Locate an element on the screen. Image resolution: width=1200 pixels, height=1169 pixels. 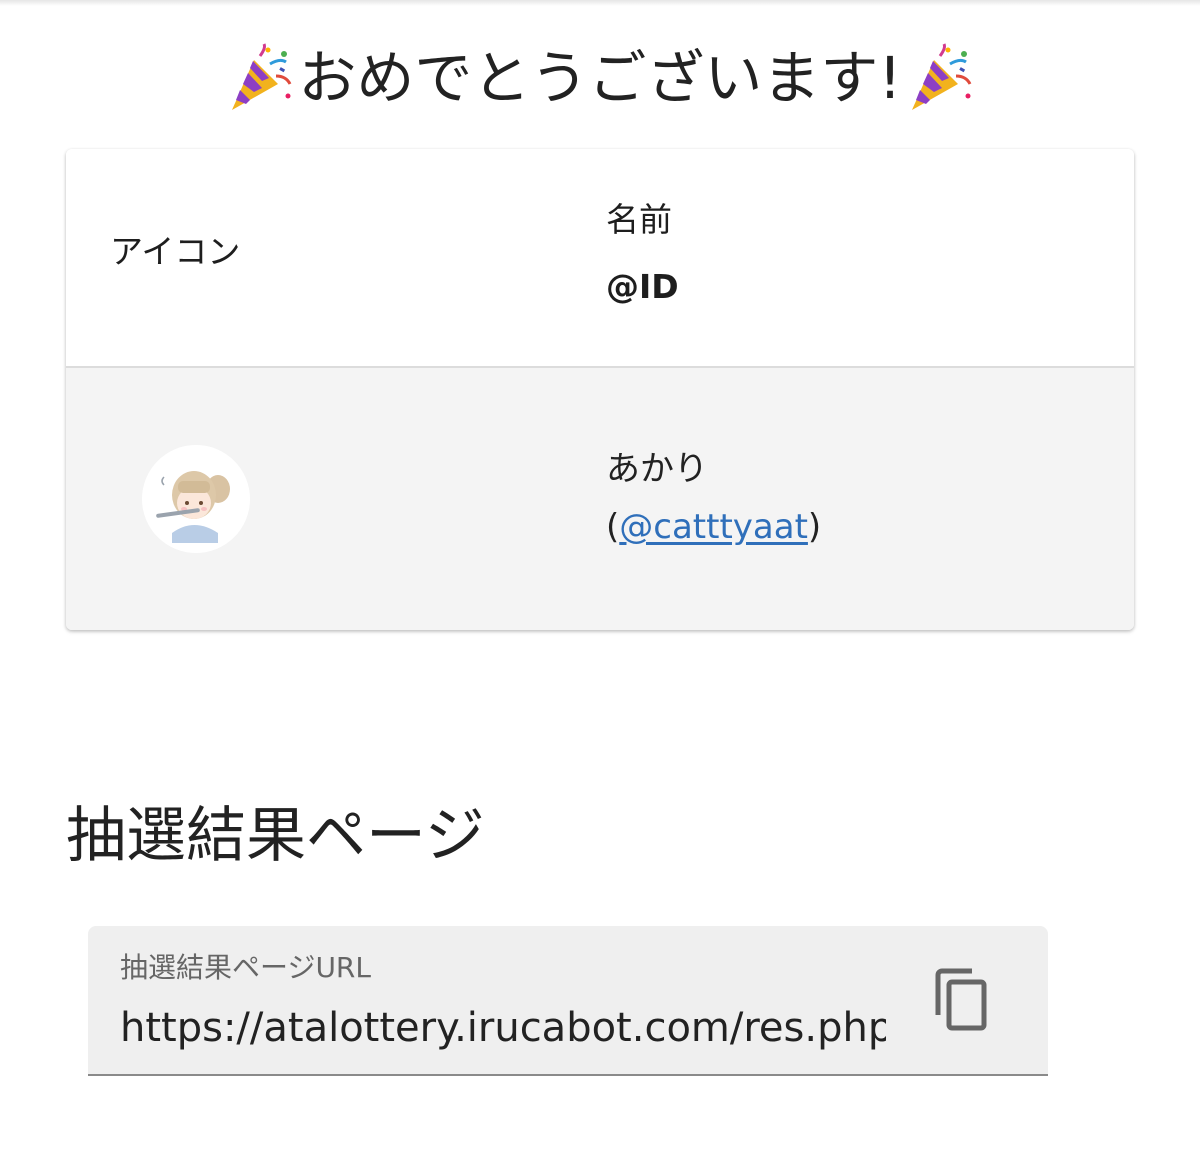
column-header-icon: アイコン is located at coordinates (175, 251).